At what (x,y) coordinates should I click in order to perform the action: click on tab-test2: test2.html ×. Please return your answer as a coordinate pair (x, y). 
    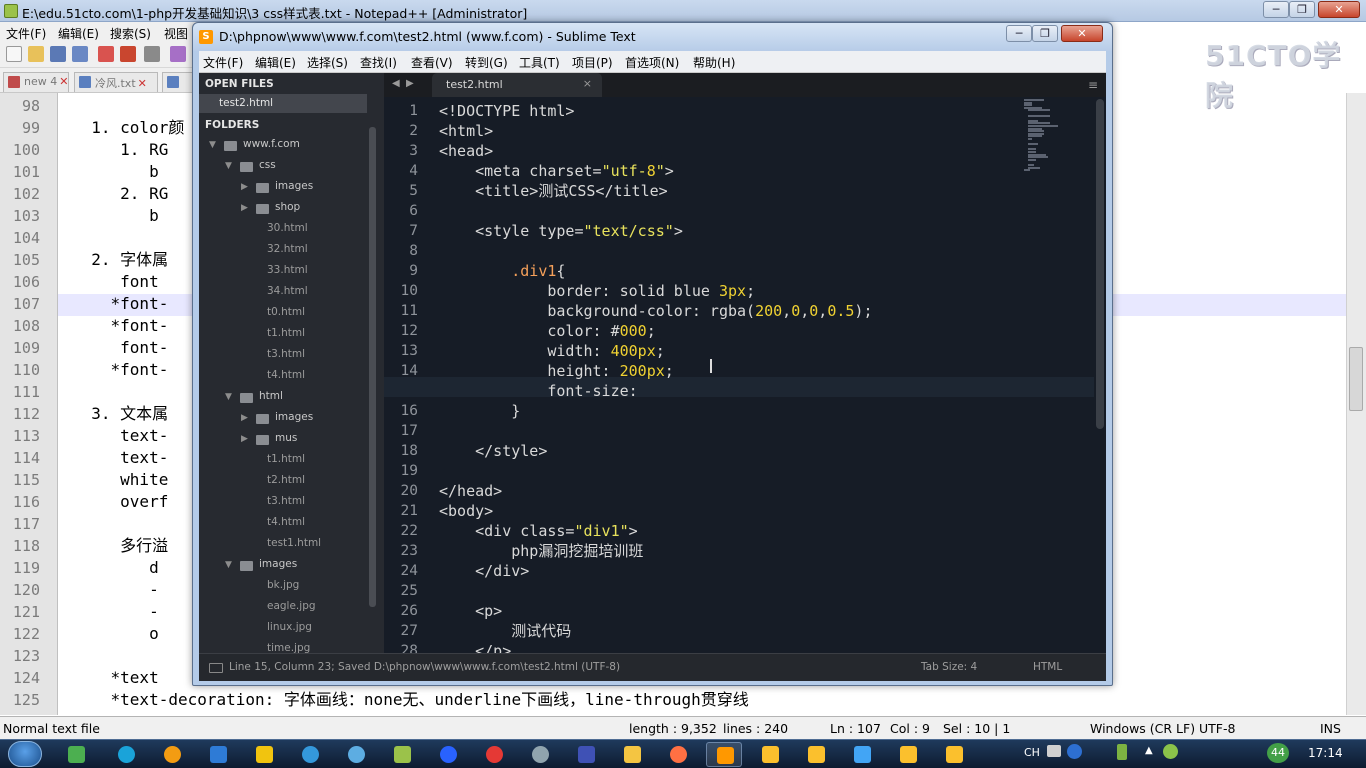
    Looking at the image, I should click on (517, 85).